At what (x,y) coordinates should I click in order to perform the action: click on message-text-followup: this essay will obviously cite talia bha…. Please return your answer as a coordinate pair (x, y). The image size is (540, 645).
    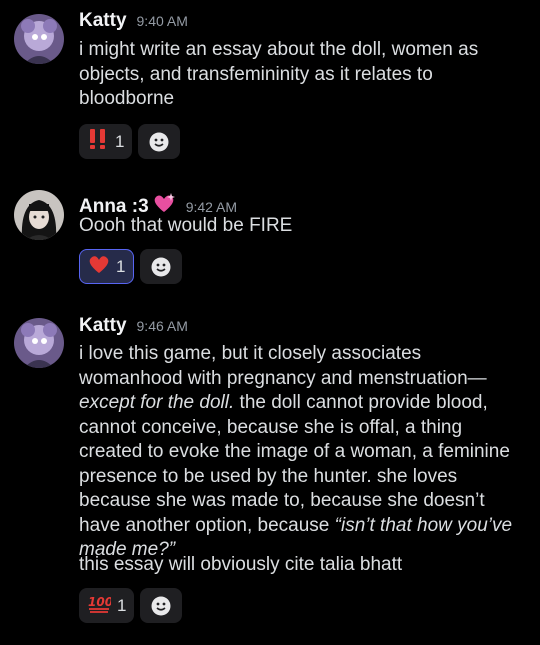
    Looking at the image, I should click on (241, 564).